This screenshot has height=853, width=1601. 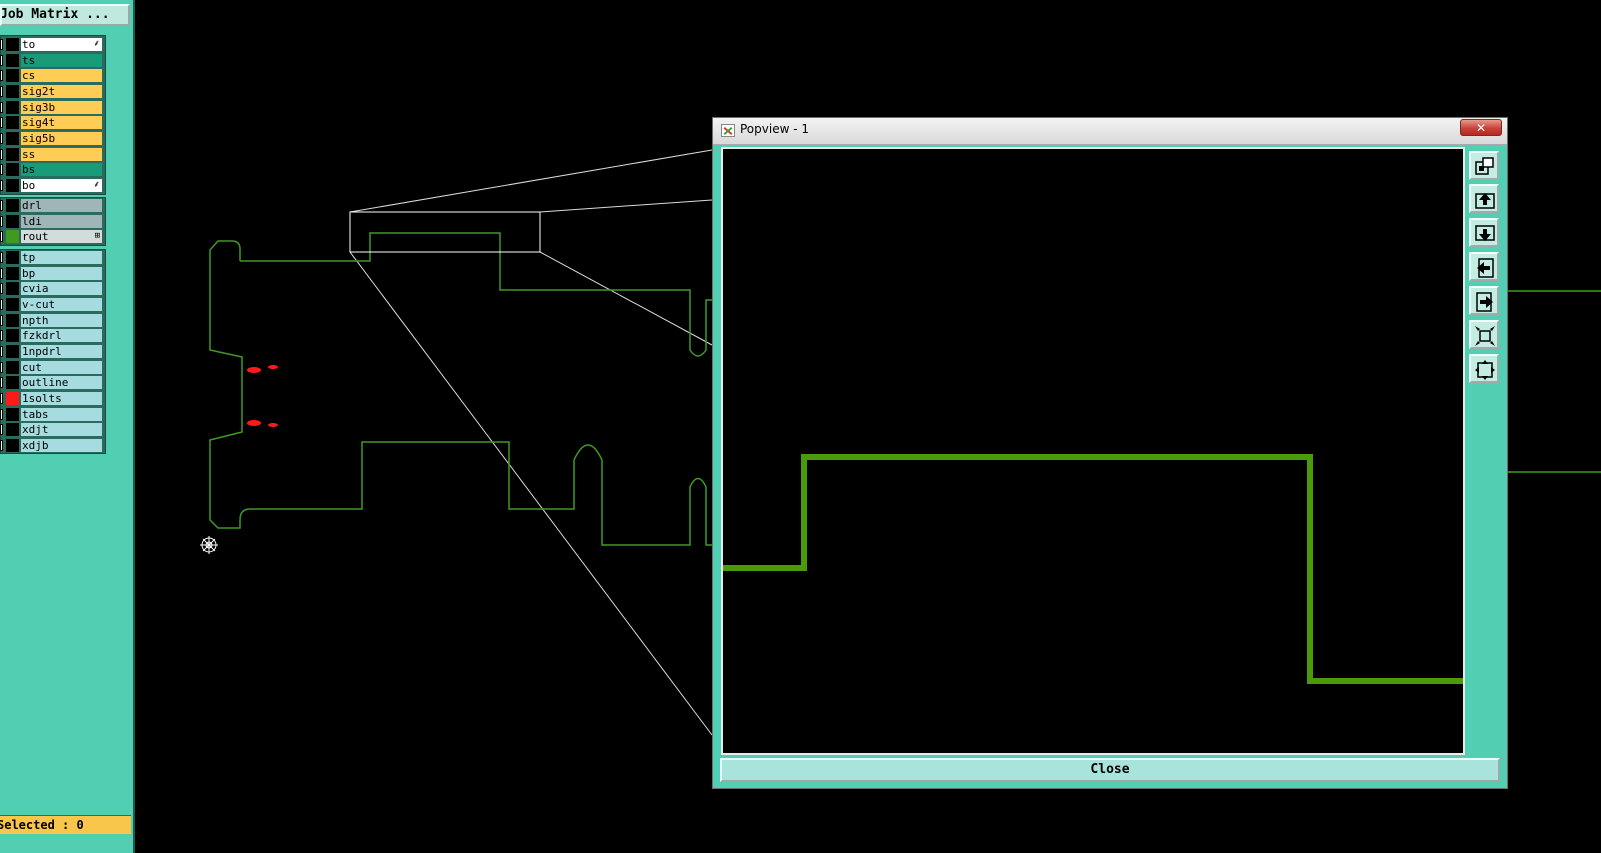 What do you see at coordinates (1484, 232) in the screenshot?
I see `pan-down-button` at bounding box center [1484, 232].